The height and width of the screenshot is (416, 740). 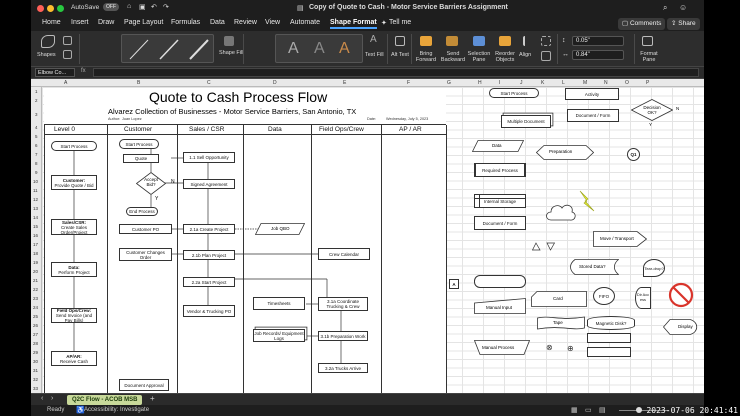 What do you see at coordinates (42, 398) in the screenshot?
I see `prev-sheet-icon: ‹` at bounding box center [42, 398].